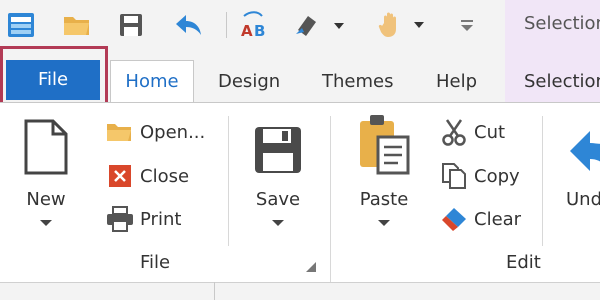  I want to click on customize-toolbar-icon, so click(467, 25).